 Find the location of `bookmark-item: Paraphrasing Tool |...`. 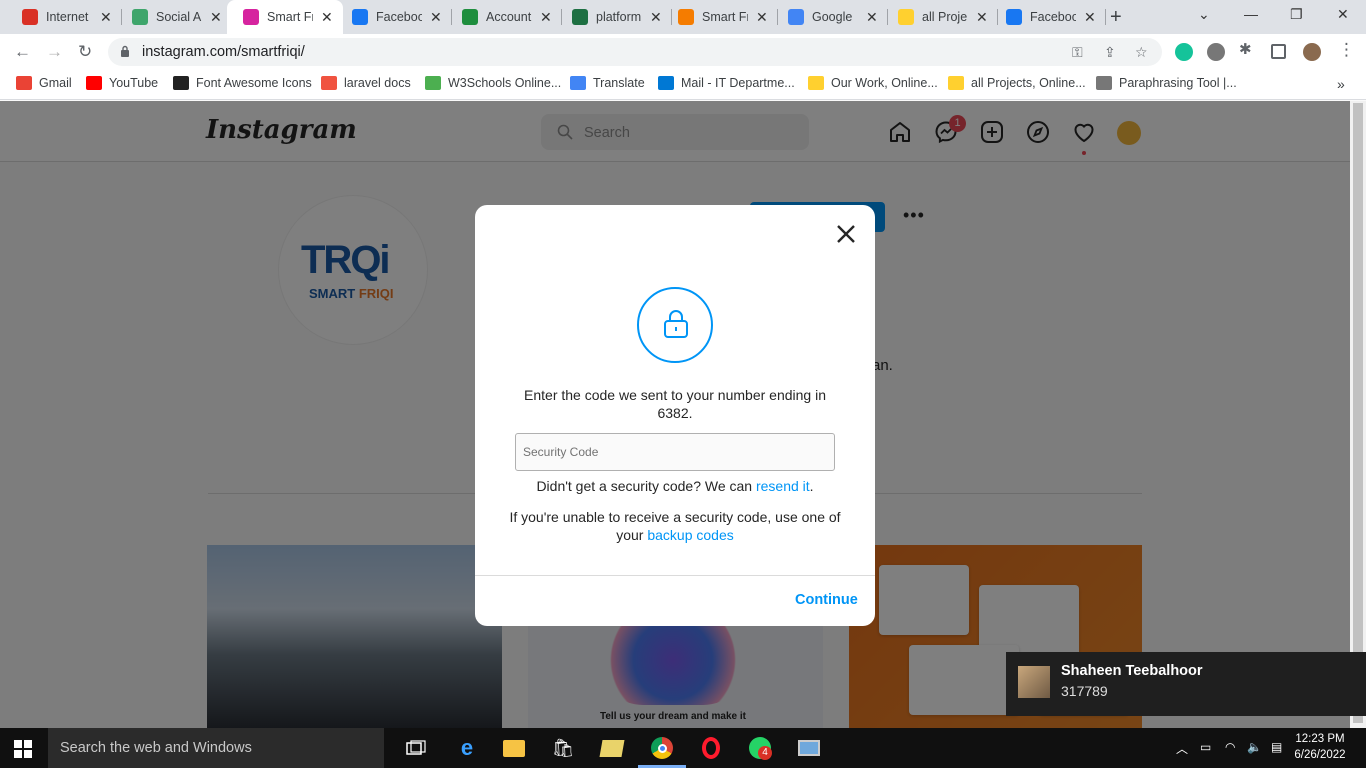

bookmark-item: Paraphrasing Tool |... is located at coordinates (1166, 83).